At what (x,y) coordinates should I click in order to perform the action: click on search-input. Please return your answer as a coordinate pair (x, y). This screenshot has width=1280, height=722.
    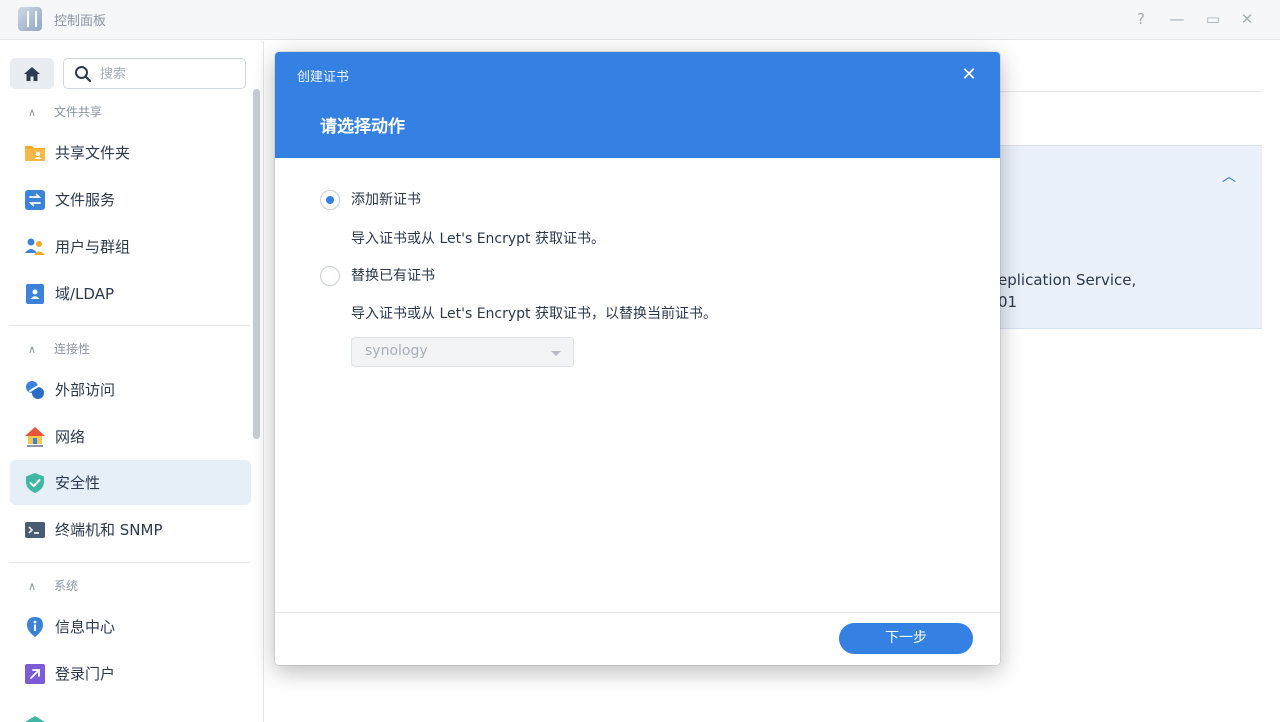
    Looking at the image, I should click on (170, 74).